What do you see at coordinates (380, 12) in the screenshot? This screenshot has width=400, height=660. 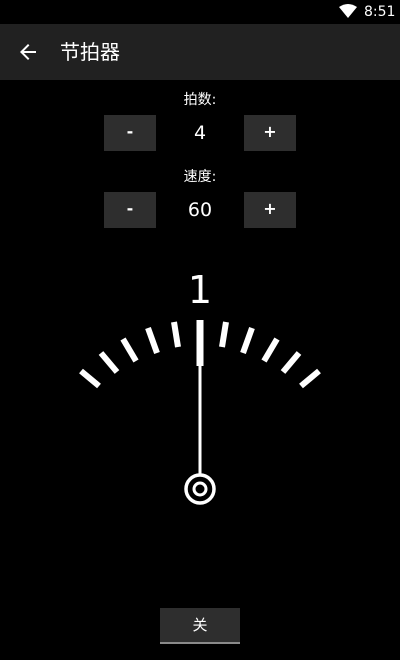 I see `status-time: 8:51` at bounding box center [380, 12].